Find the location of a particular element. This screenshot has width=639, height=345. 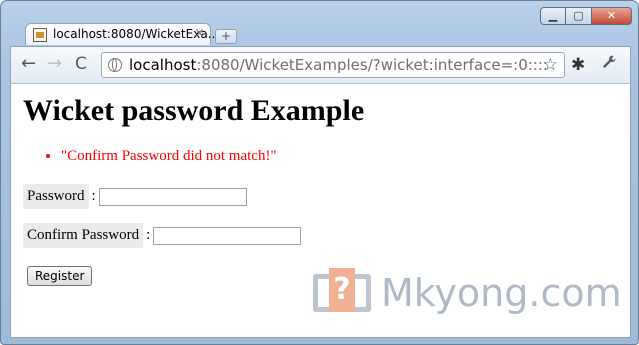

favicon-icon is located at coordinates (40, 35).